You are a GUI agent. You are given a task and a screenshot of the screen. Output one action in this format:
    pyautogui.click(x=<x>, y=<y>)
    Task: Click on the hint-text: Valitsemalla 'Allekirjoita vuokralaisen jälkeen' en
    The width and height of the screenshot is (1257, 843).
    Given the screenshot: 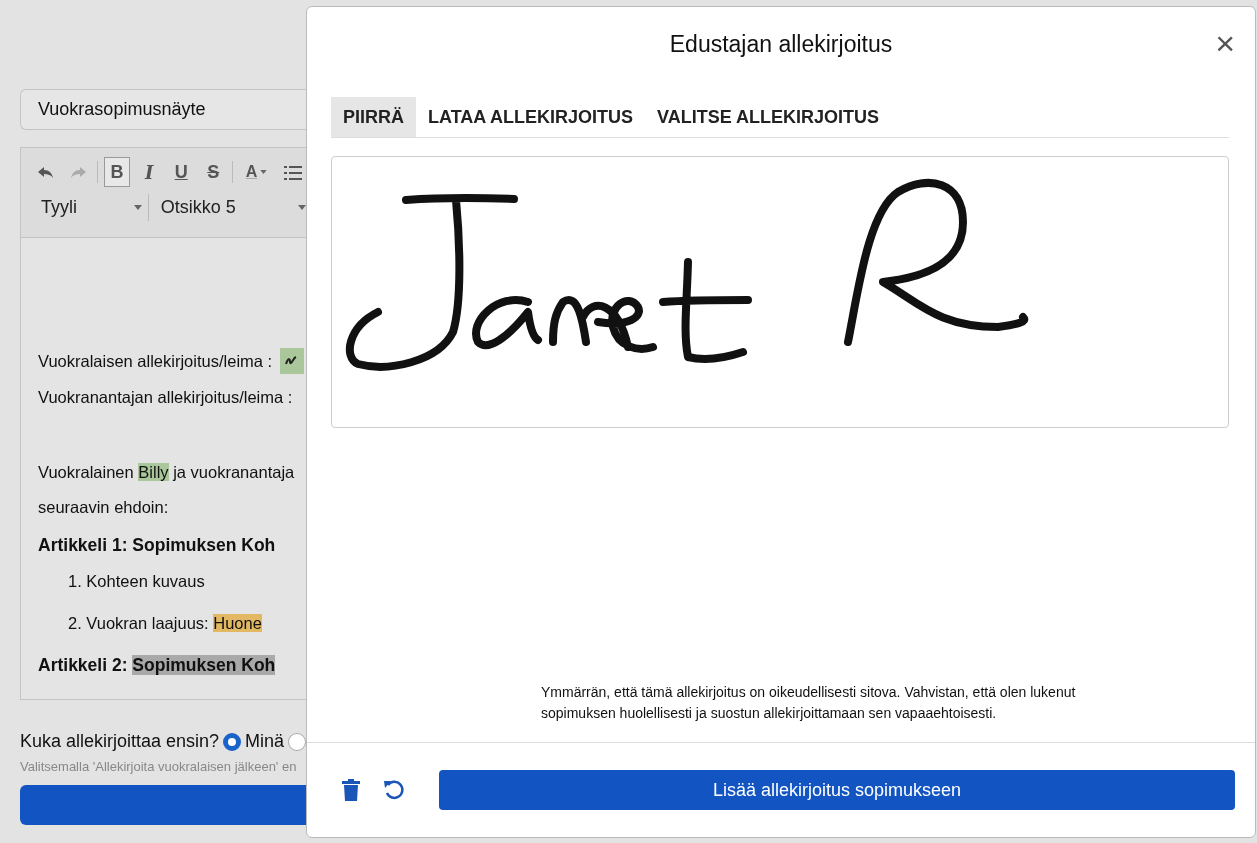 What is the action you would take?
    pyautogui.click(x=159, y=767)
    